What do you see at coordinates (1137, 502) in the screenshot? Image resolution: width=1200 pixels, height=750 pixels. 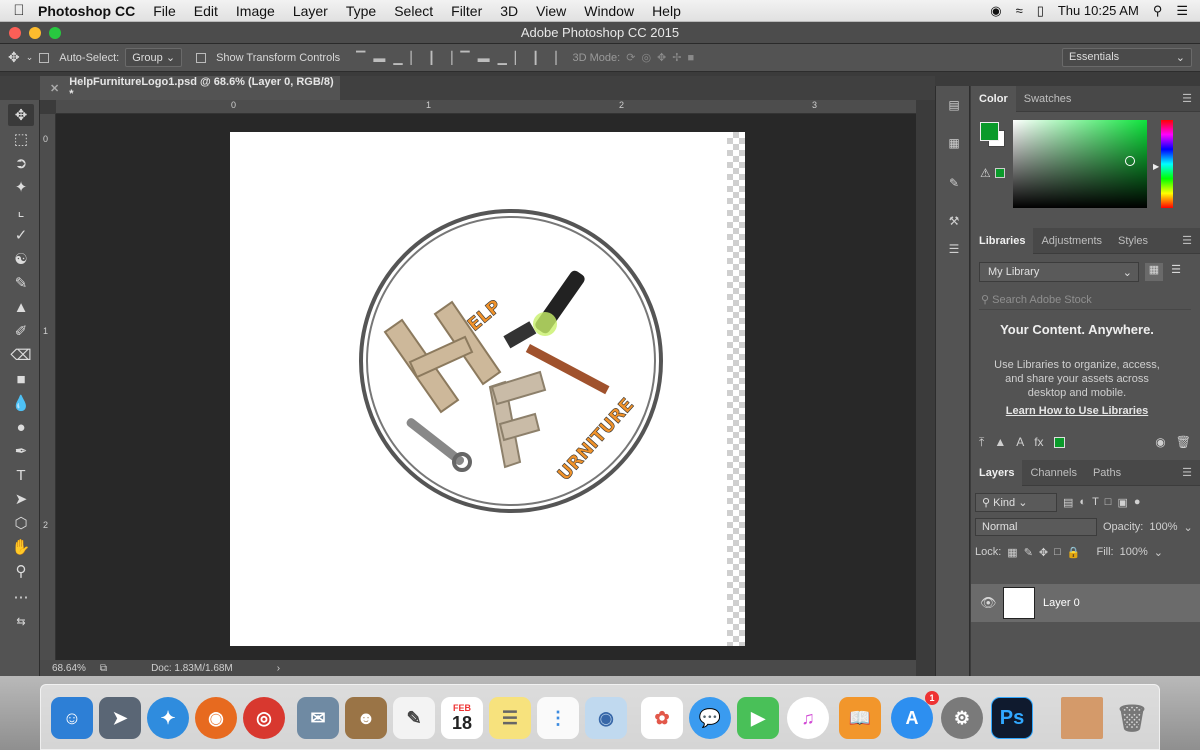 I see `filter-toggle: ●` at bounding box center [1137, 502].